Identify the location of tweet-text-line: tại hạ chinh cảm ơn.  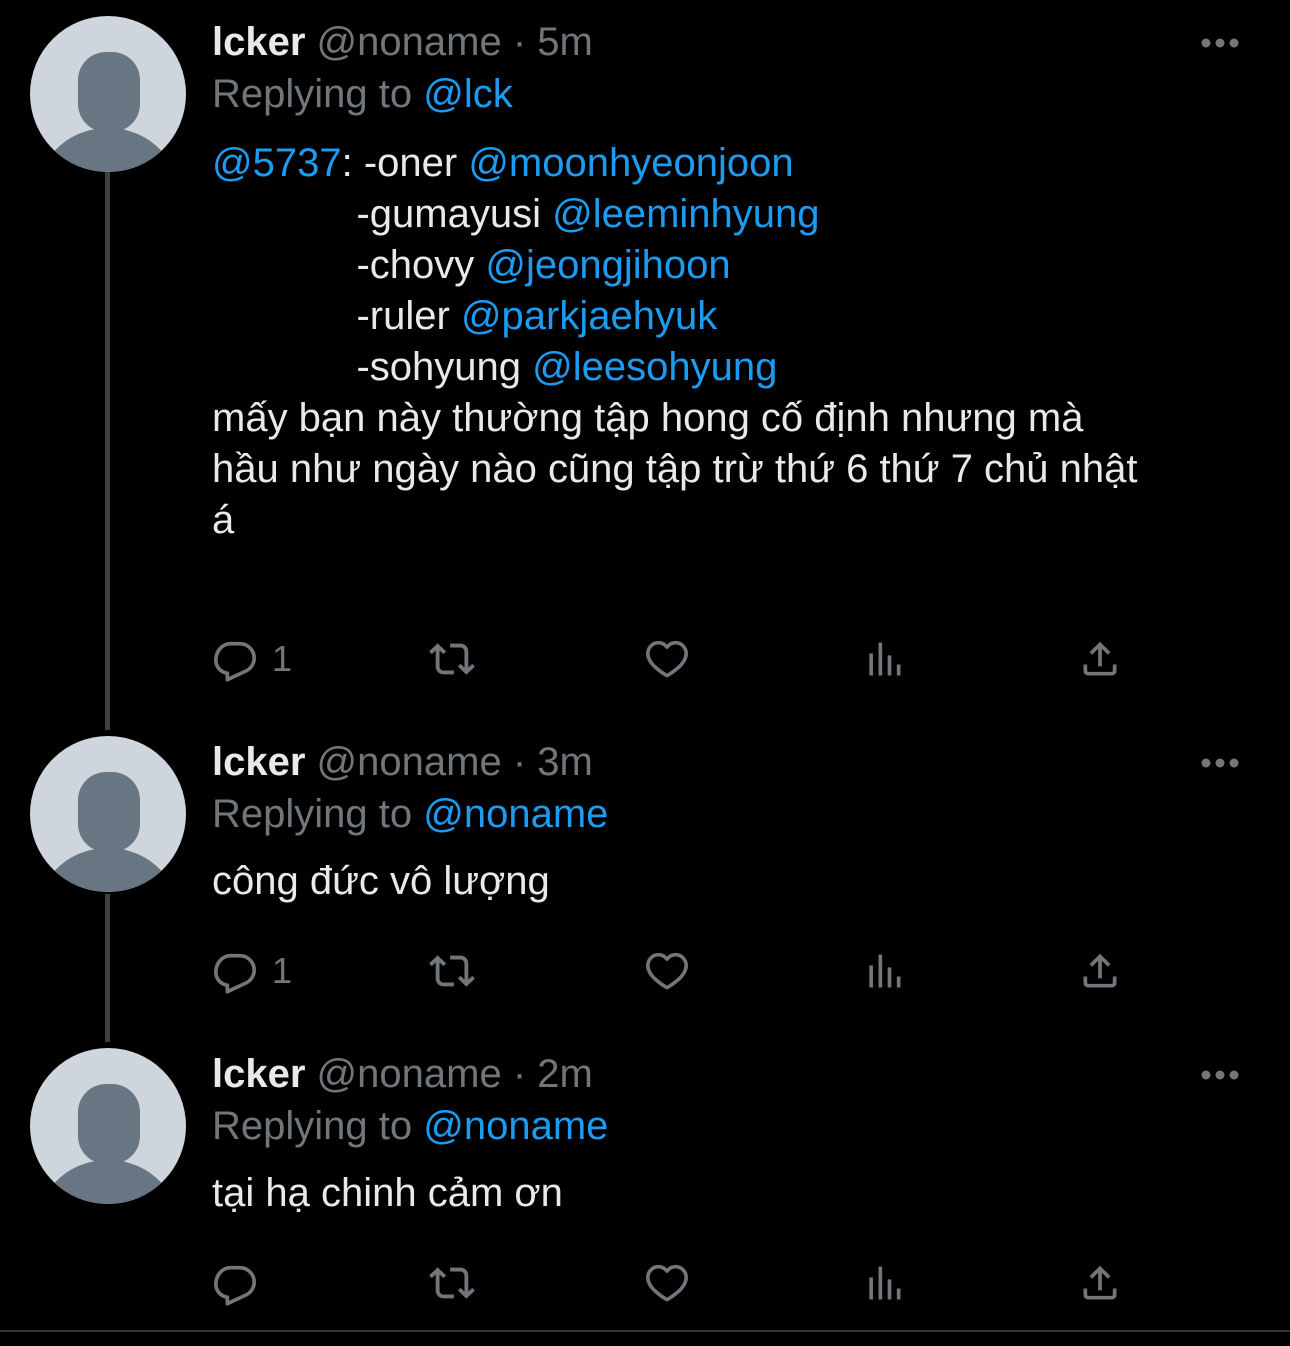
(731, 1193).